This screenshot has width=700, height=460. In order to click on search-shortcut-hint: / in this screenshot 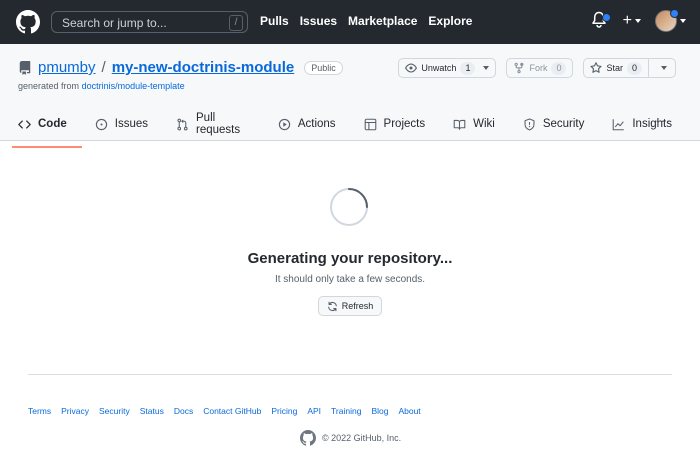, I will do `click(236, 23)`.